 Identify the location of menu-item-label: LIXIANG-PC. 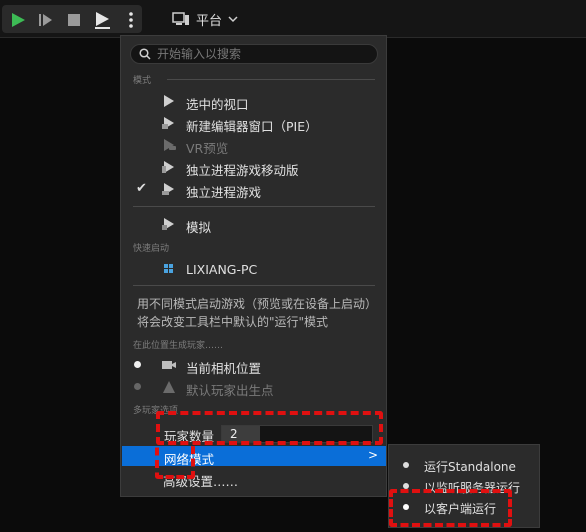
(222, 269).